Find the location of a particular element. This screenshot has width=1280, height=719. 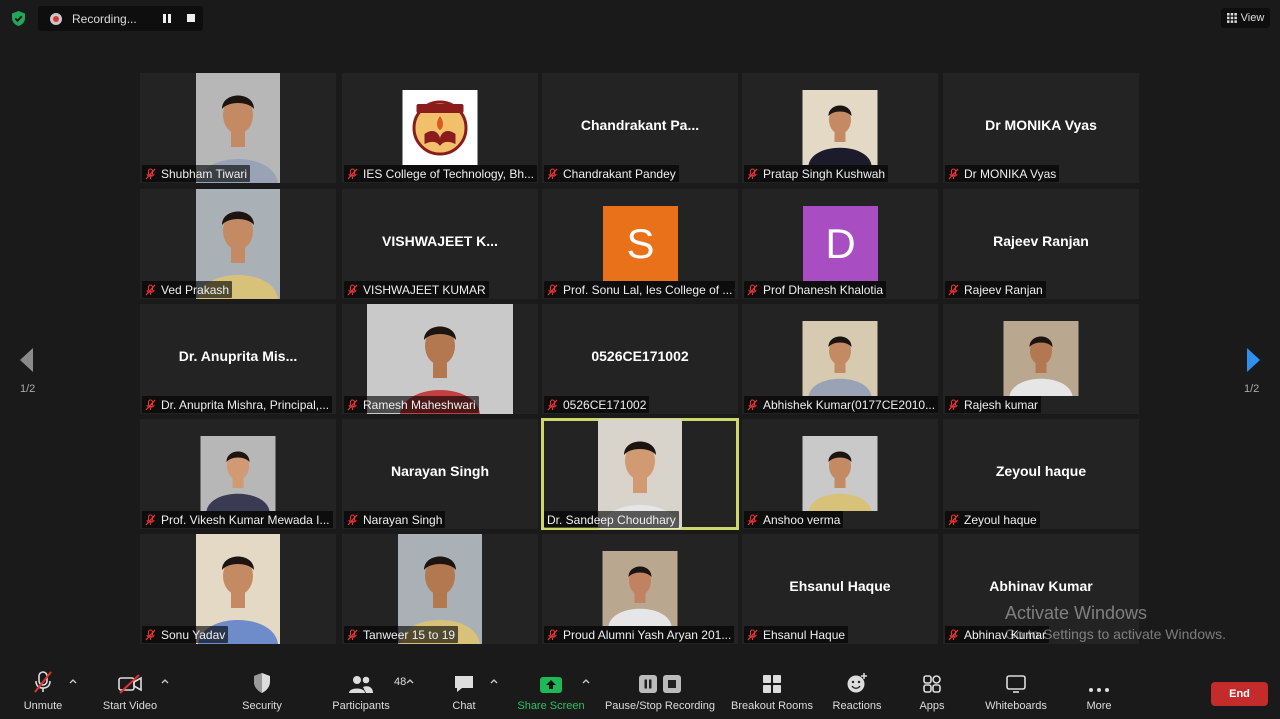

participant-name: Tanweer 15 to 19 is located at coordinates (409, 634).